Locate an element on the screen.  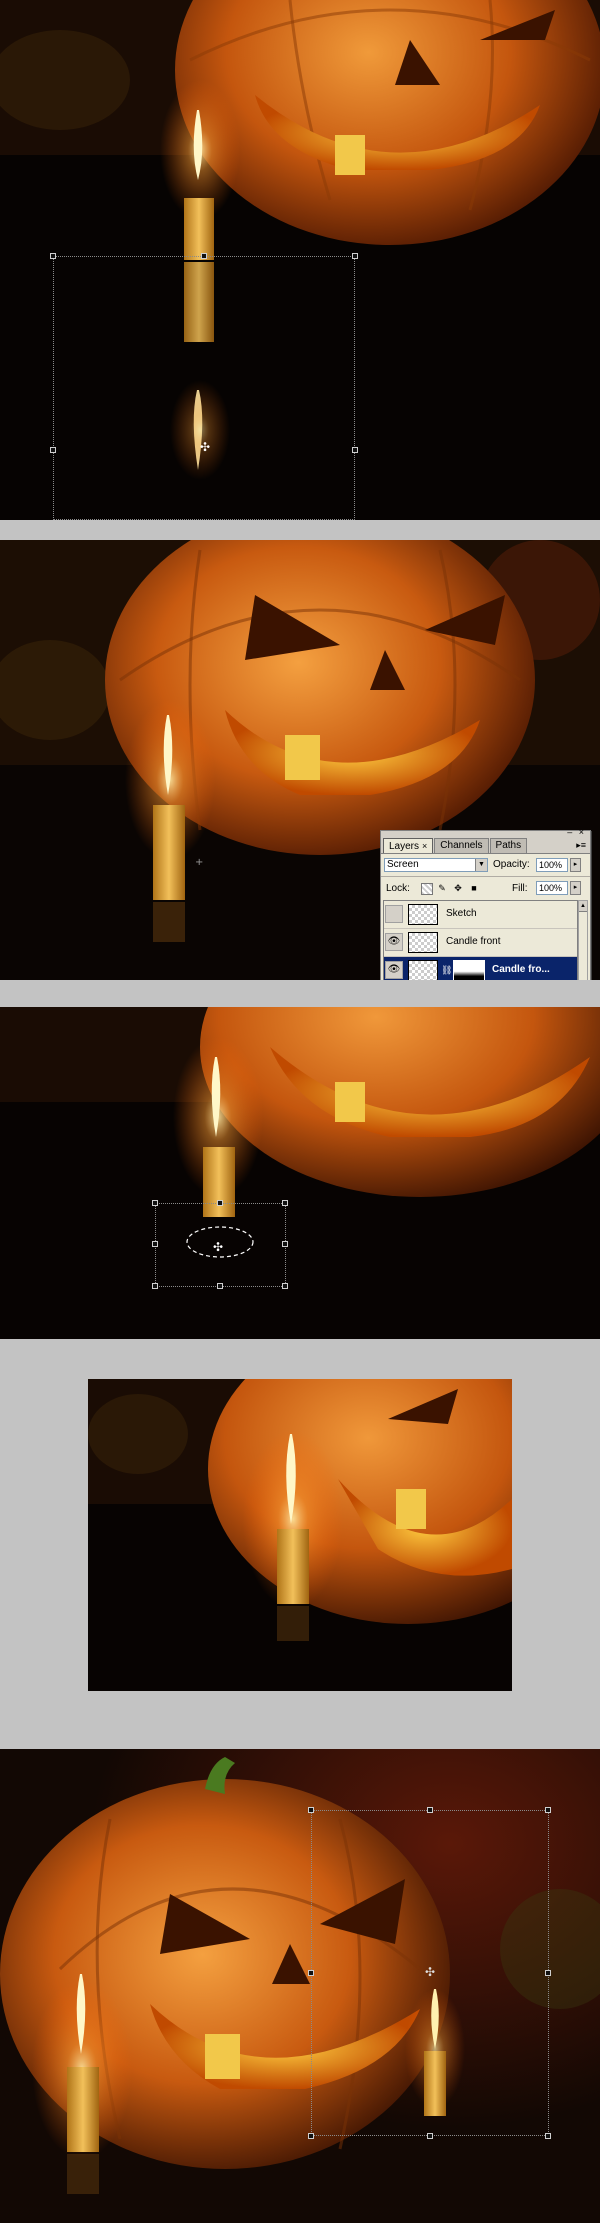
opacity-slider-button: ▸ is located at coordinates (575, 865).